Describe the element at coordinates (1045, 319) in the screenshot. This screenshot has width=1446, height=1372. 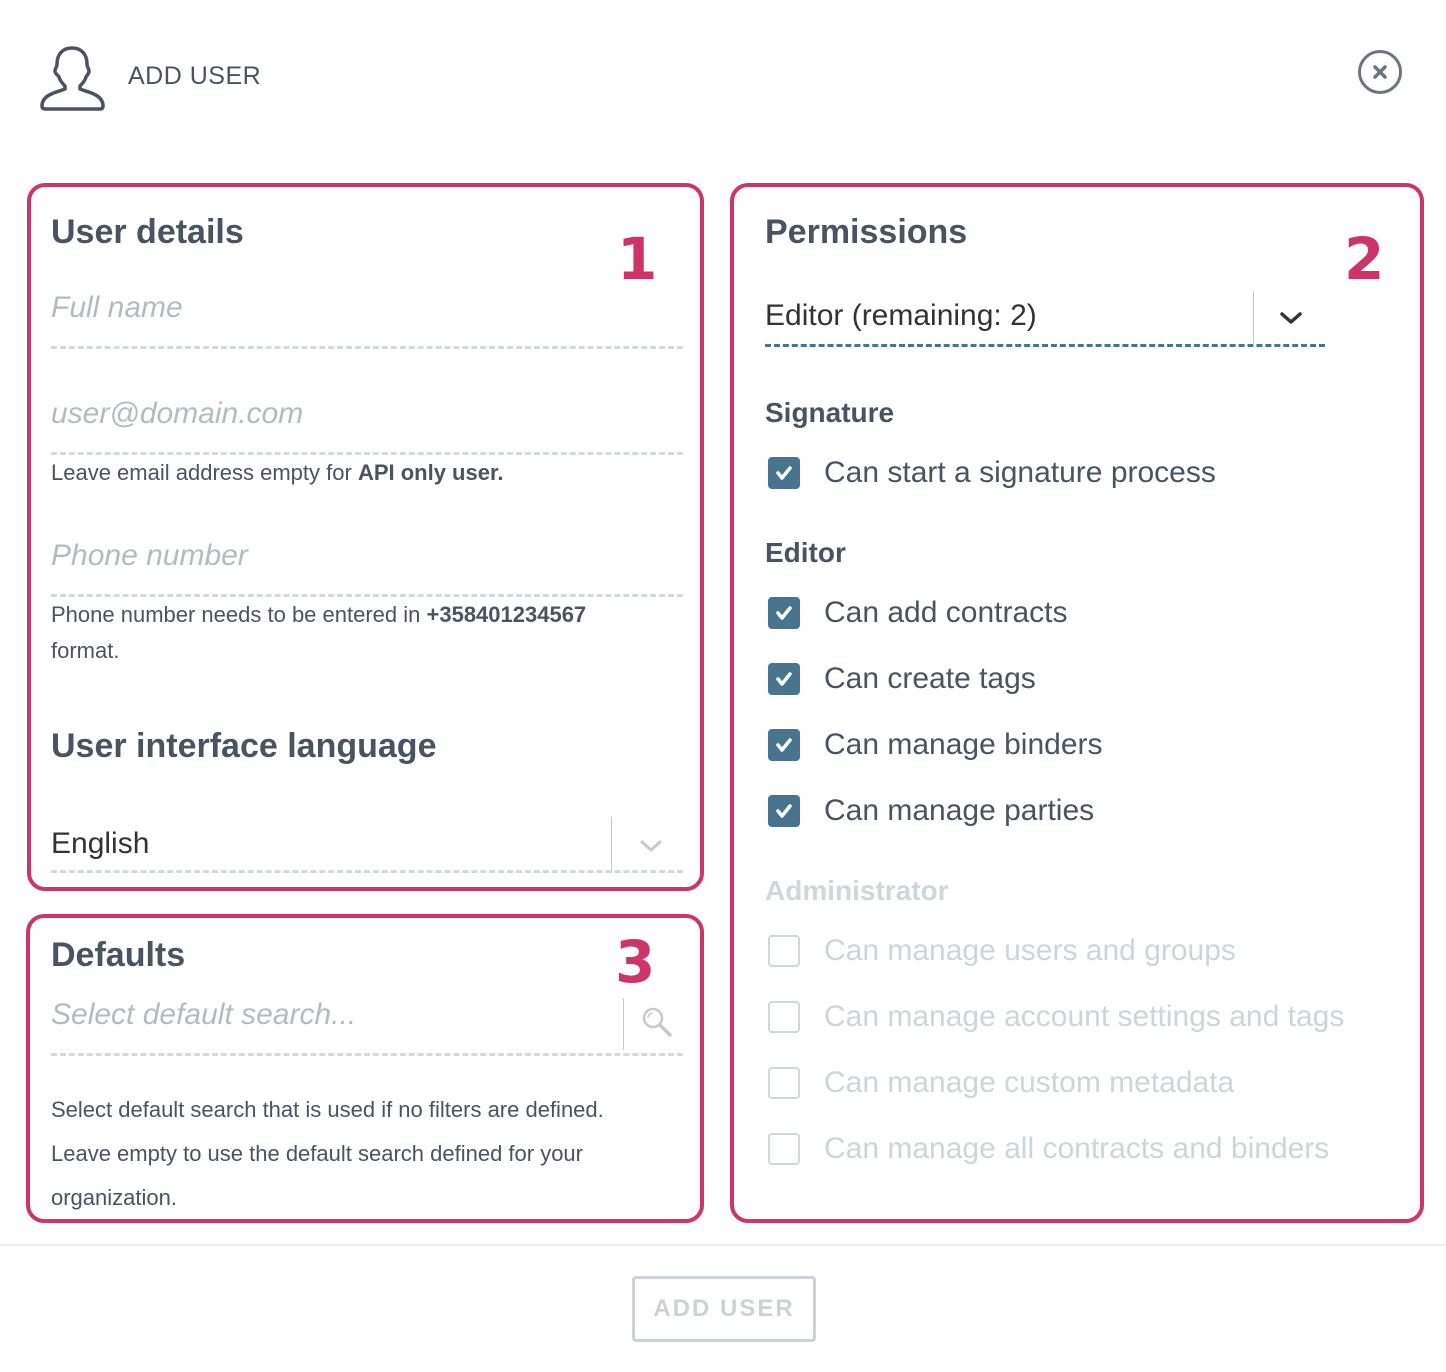
I see `role-select: Editor (remaining: 2)` at that location.